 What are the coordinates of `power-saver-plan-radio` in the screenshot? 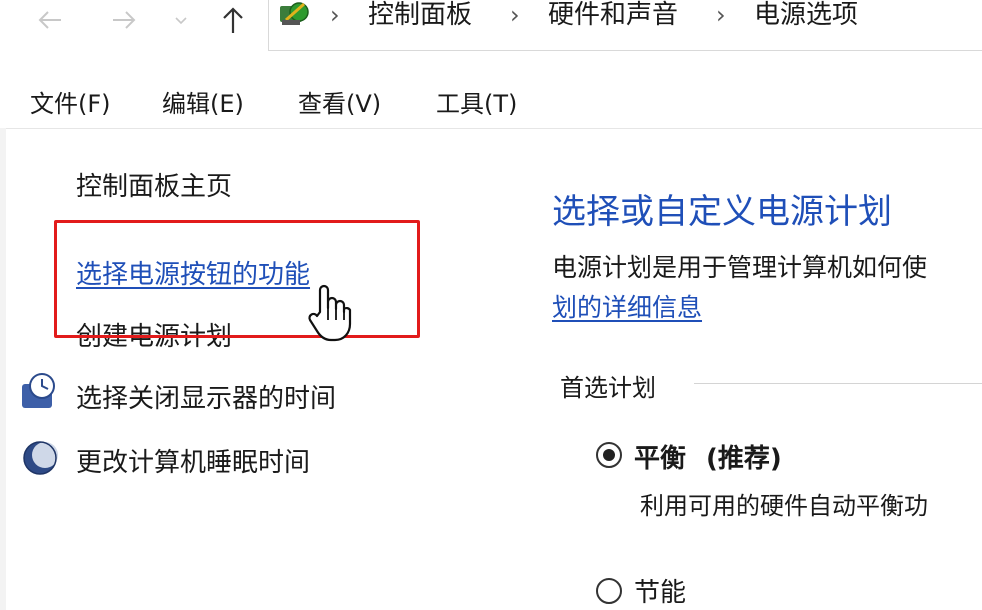 It's located at (609, 591).